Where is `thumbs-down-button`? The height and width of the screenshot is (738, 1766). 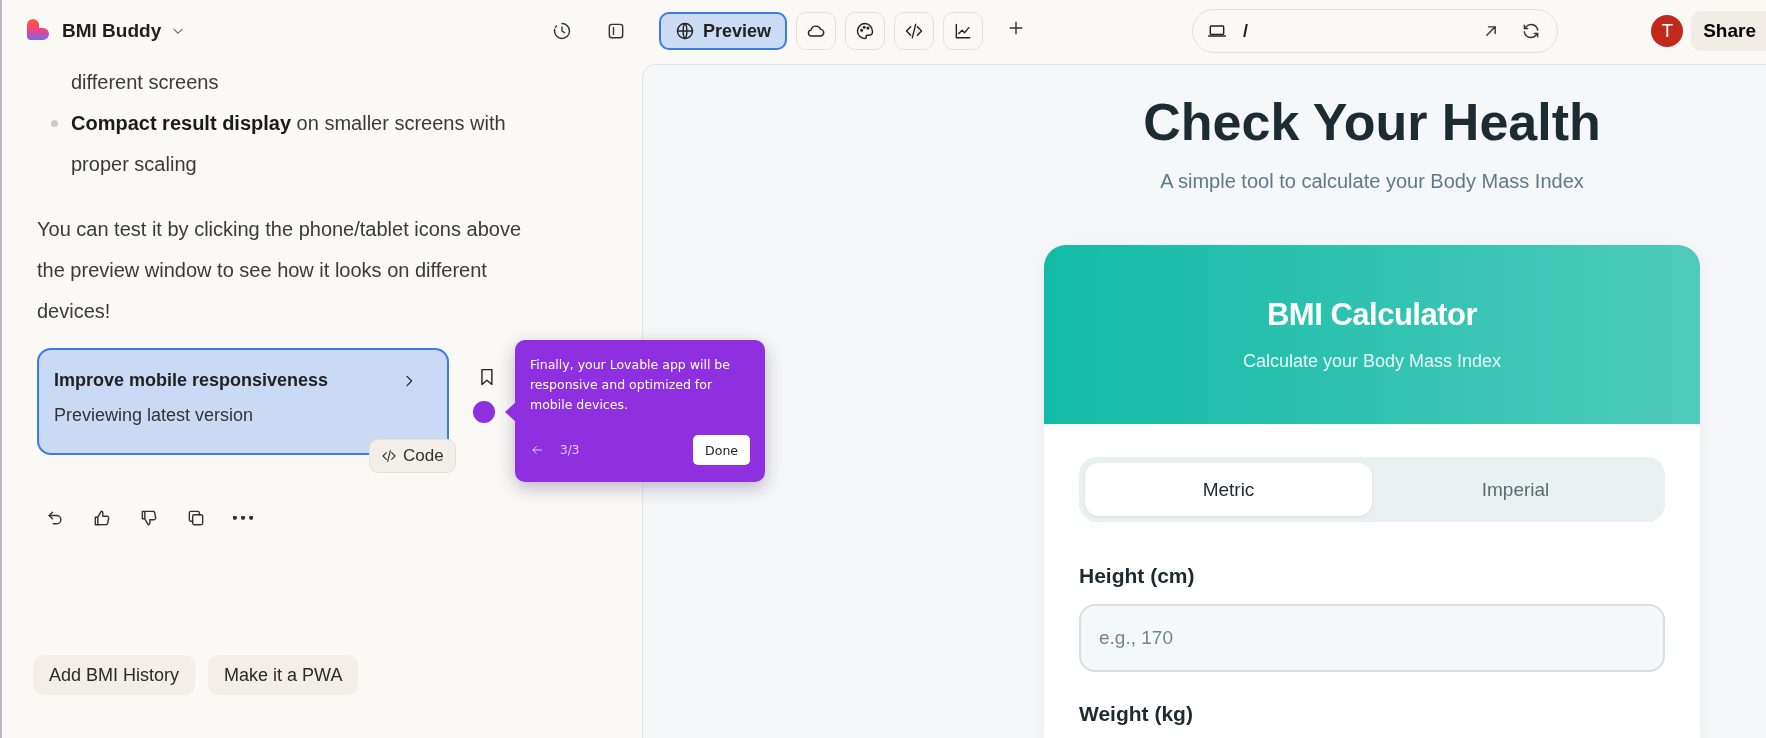 thumbs-down-button is located at coordinates (149, 518).